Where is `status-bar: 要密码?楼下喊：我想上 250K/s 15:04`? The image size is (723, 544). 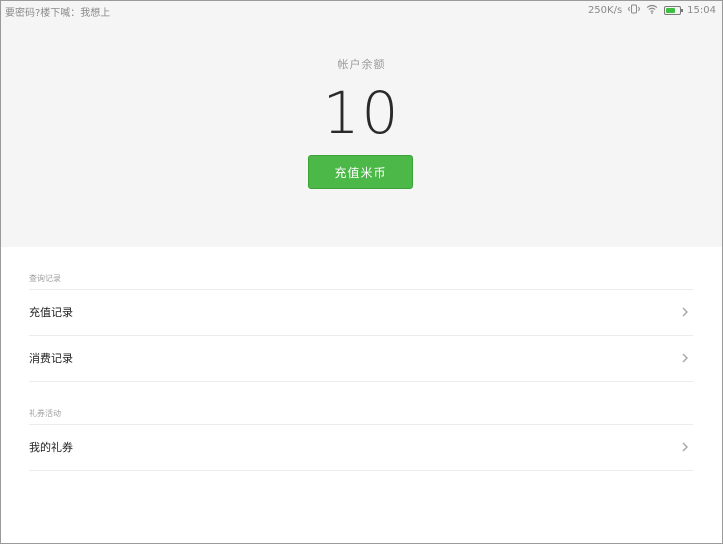 status-bar: 要密码?楼下喊：我想上 250K/s 15:04 is located at coordinates (361, 10).